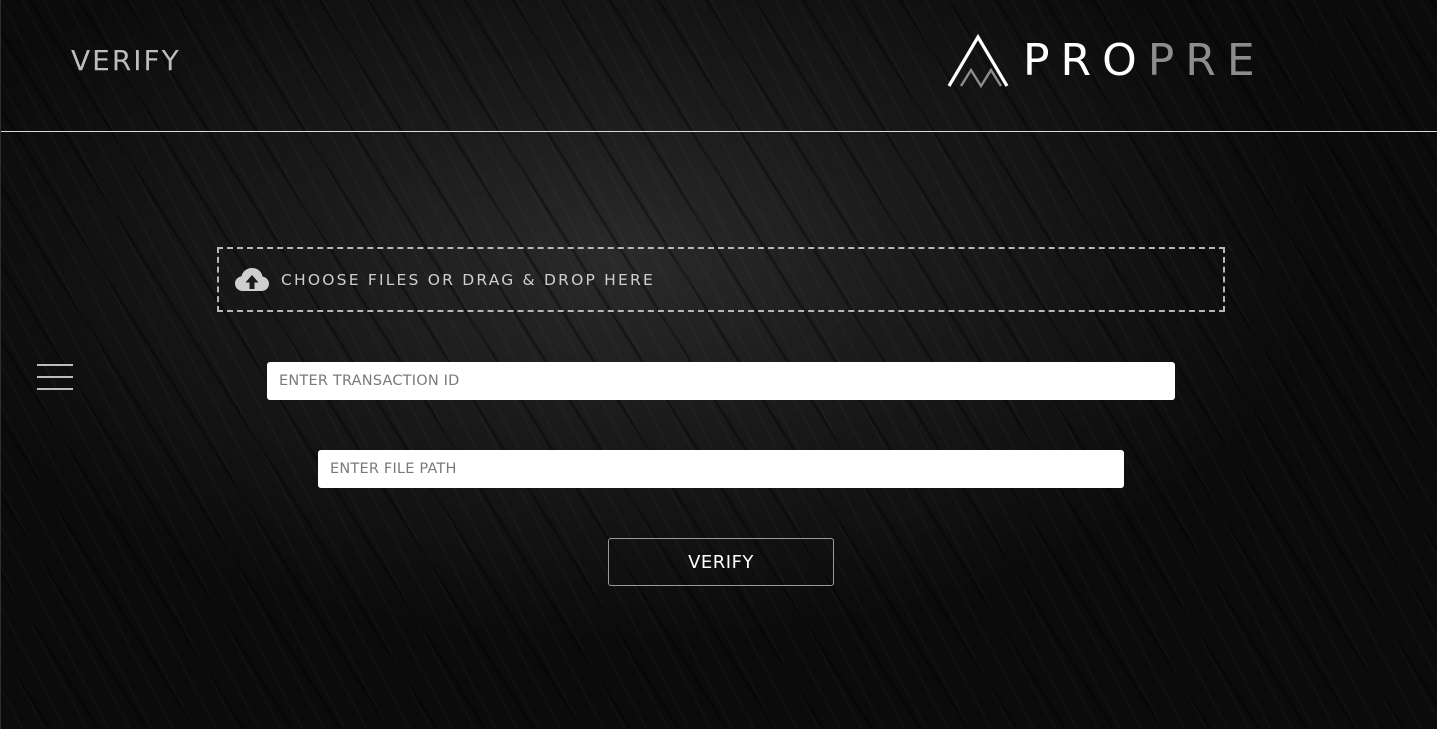 This screenshot has width=1437, height=729. I want to click on brand-logo: PROPRE, so click(1142, 61).